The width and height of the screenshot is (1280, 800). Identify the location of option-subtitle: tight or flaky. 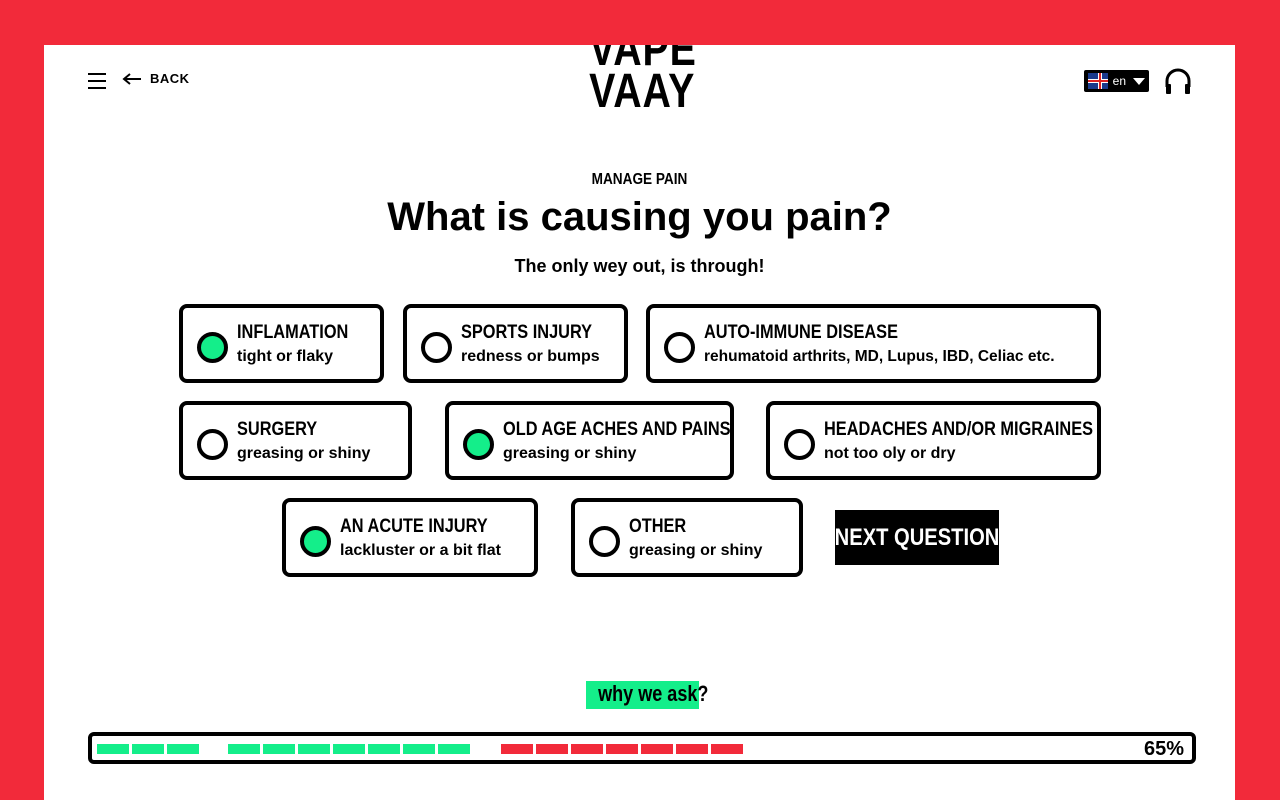
(285, 356).